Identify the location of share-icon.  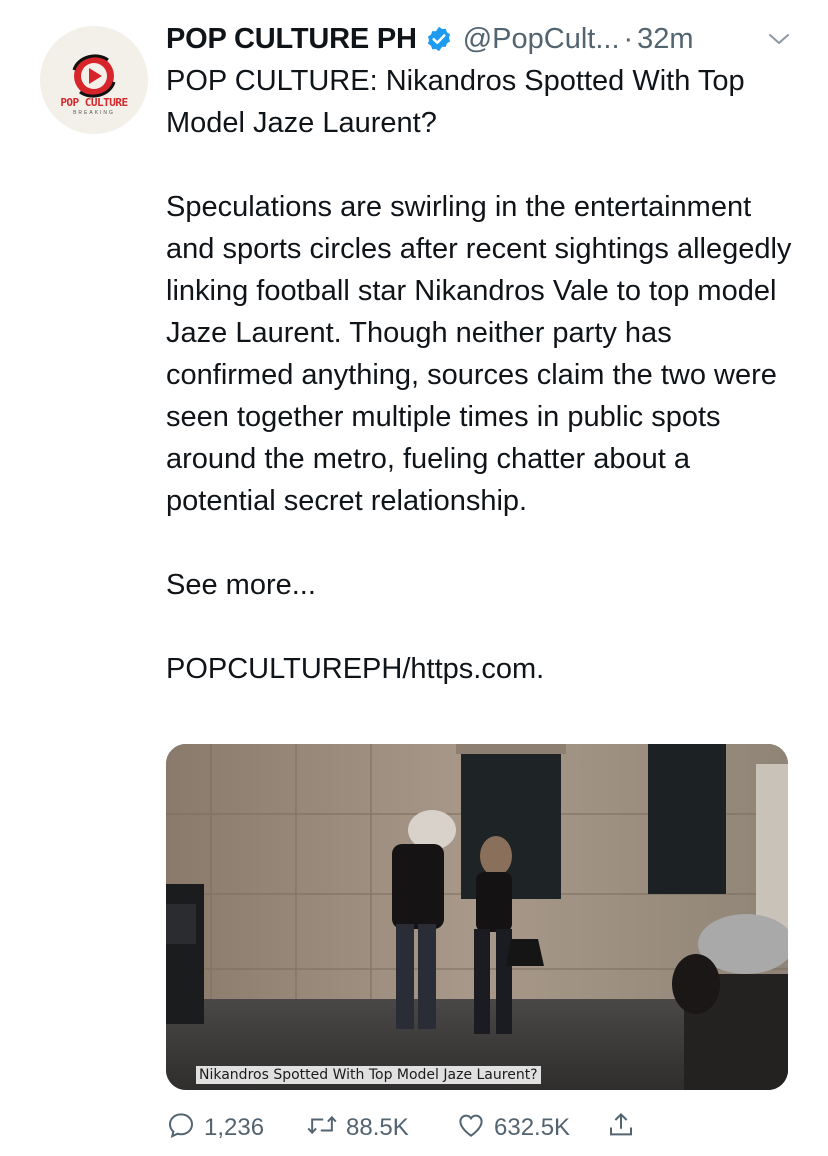
(625, 1128).